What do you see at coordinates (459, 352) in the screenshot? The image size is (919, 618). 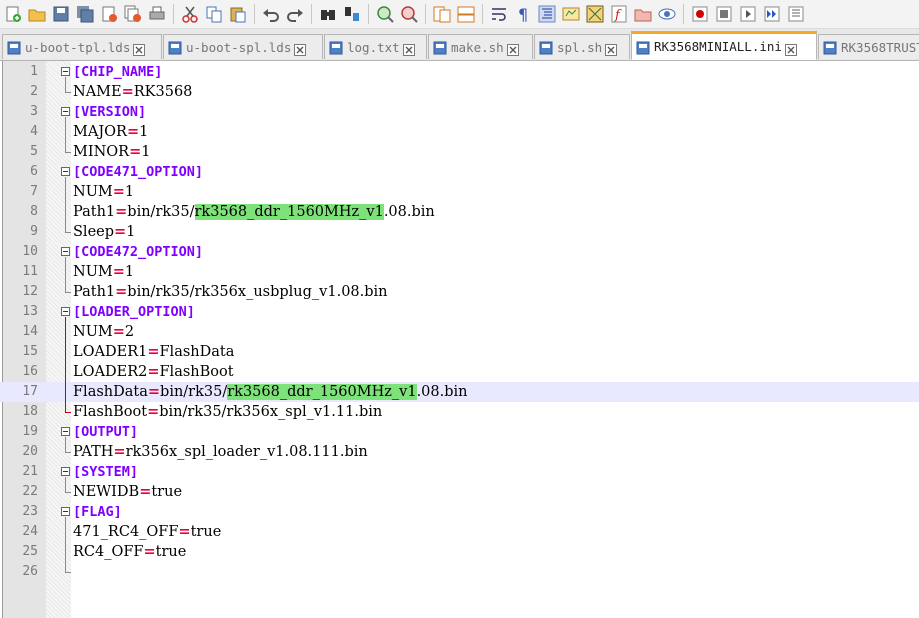 I see `code-line: 15 LOADER1=FlashData` at bounding box center [459, 352].